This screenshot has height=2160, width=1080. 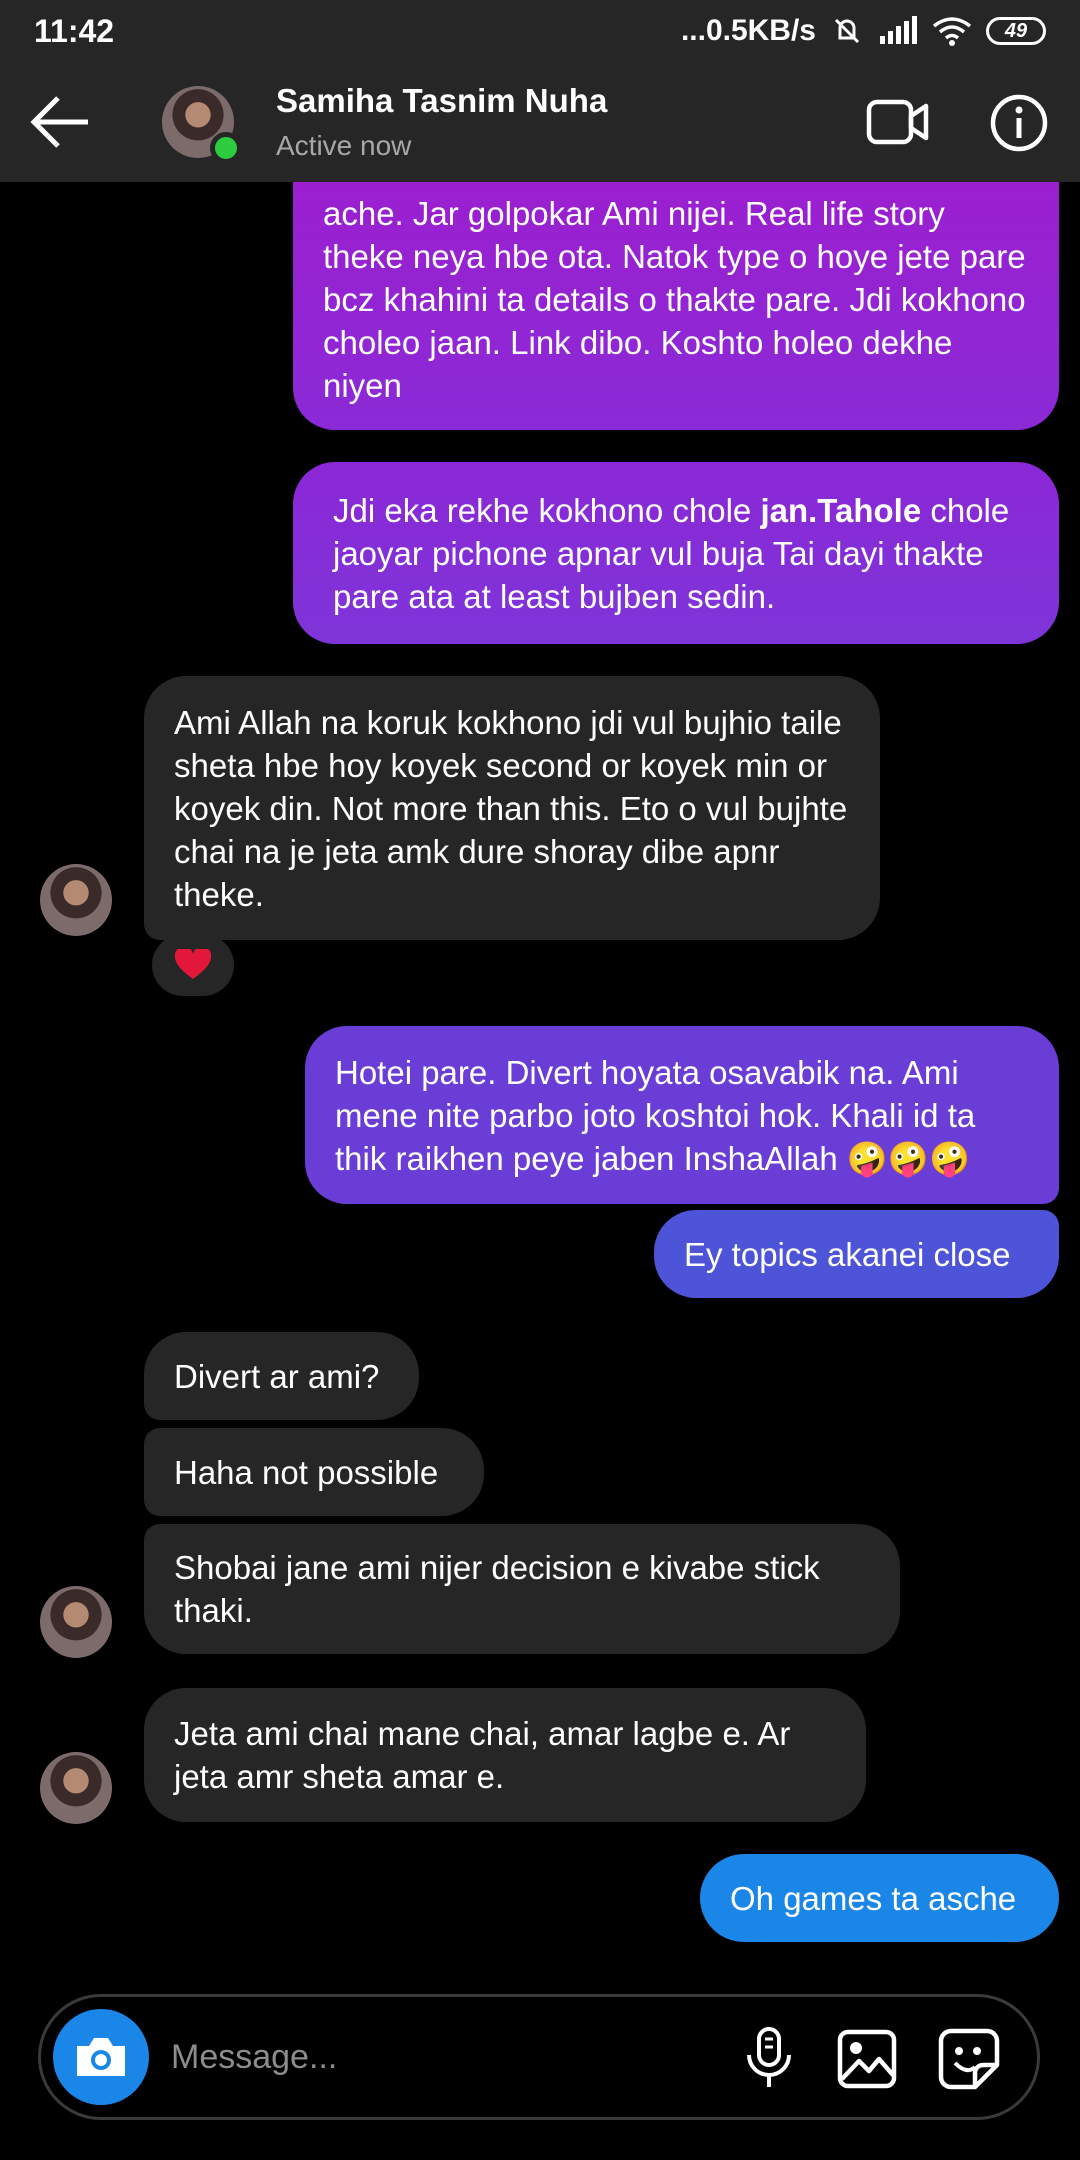 I want to click on contact-status: Active now, so click(x=344, y=145).